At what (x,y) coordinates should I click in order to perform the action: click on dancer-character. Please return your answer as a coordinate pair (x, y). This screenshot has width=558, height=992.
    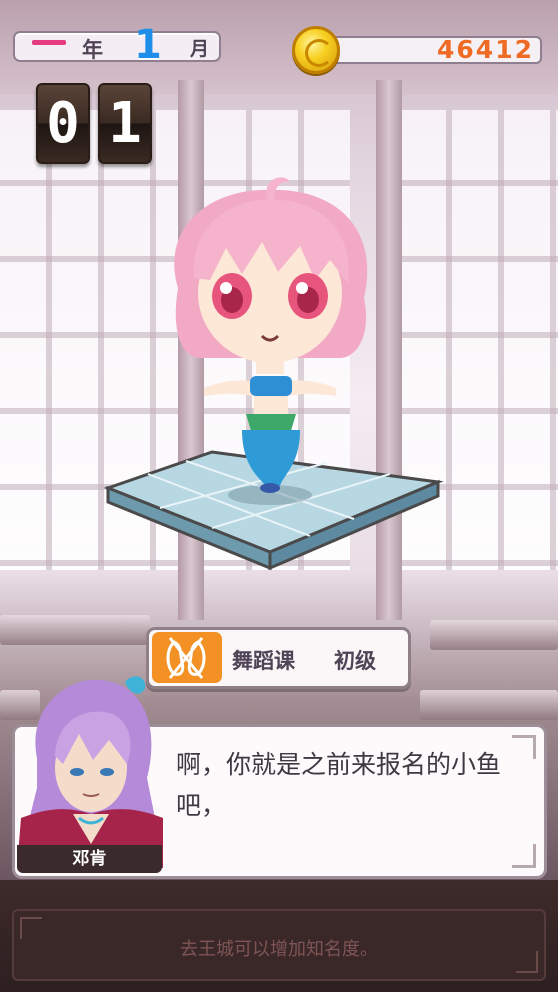
    Looking at the image, I should click on (271, 335).